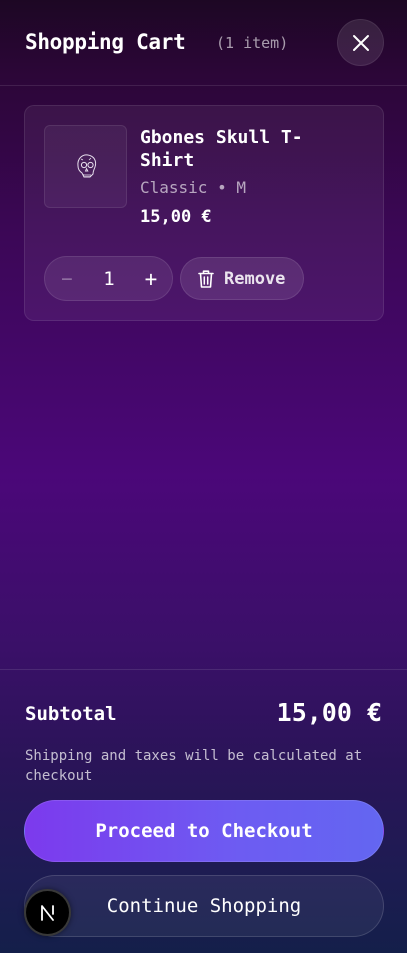 Image resolution: width=407 pixels, height=953 pixels. I want to click on decrease-quantity-button: −, so click(67, 278).